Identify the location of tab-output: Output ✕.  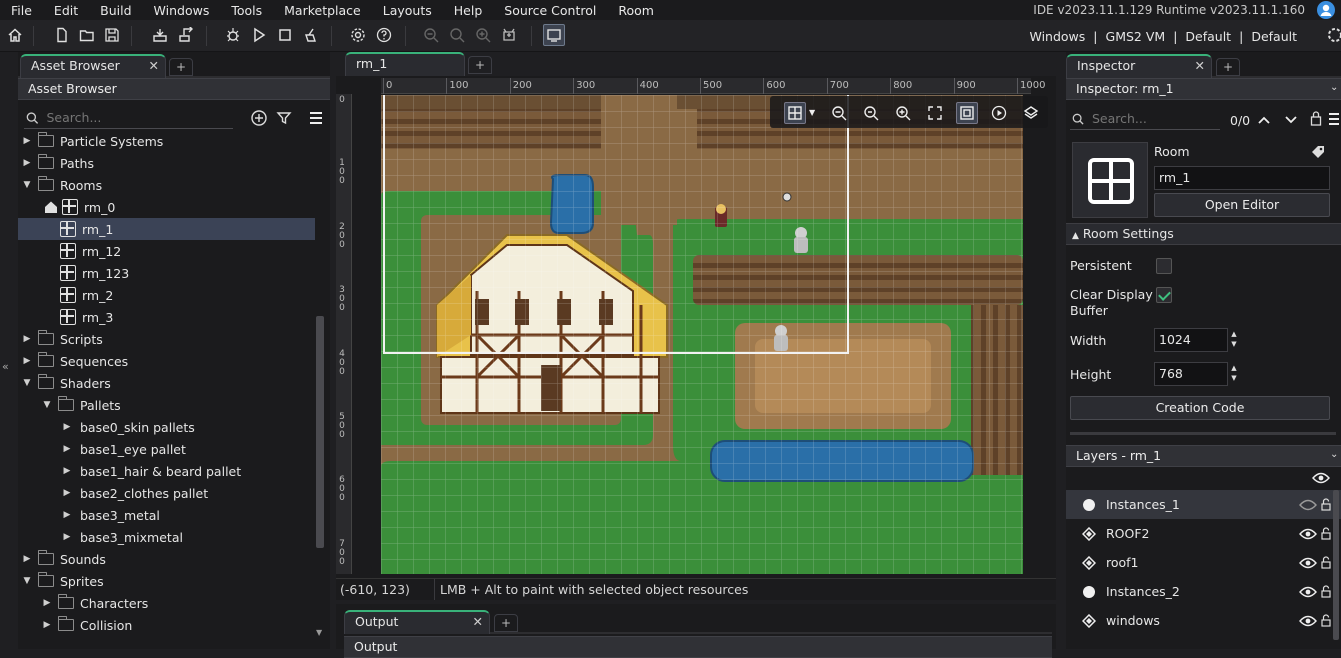
(417, 622).